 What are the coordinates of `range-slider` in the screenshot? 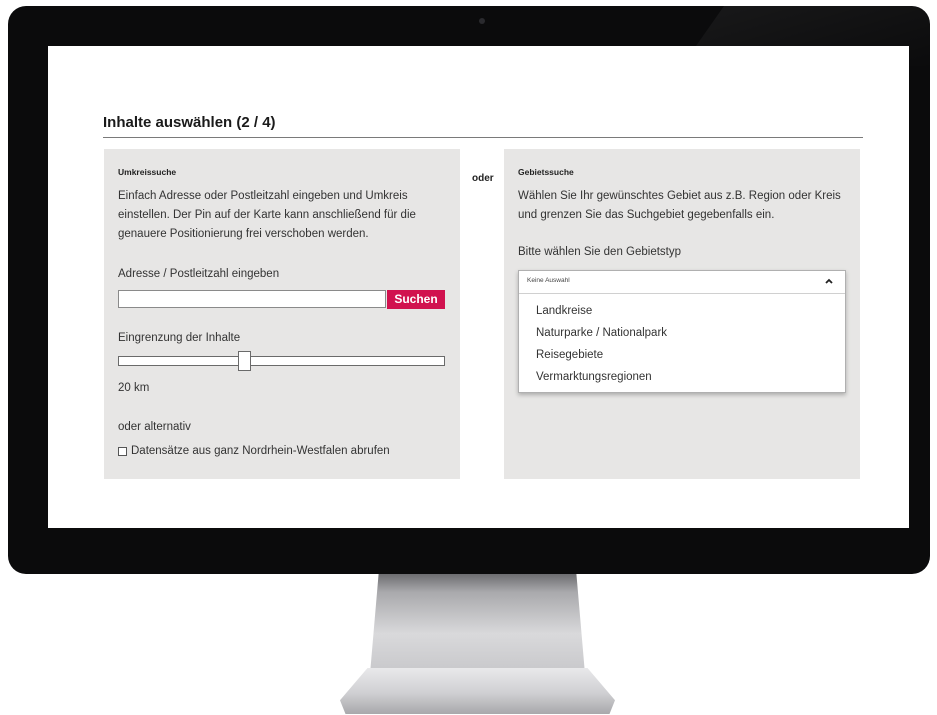 It's located at (281, 361).